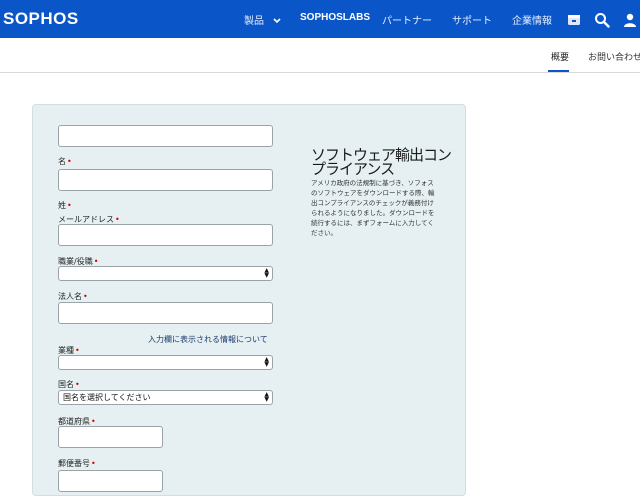 This screenshot has width=640, height=496. Describe the element at coordinates (407, 19) in the screenshot. I see `nav-partners: パートナー` at that location.